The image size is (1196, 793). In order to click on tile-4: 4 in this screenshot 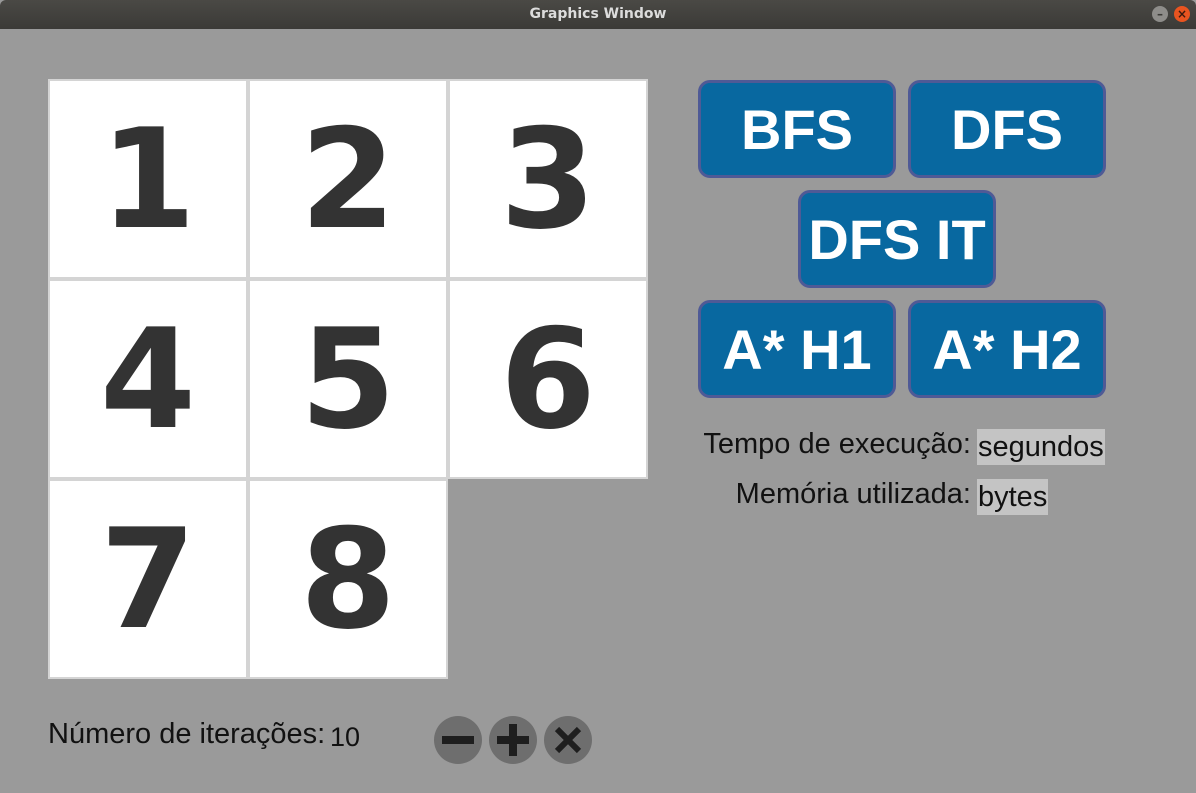, I will do `click(148, 379)`.